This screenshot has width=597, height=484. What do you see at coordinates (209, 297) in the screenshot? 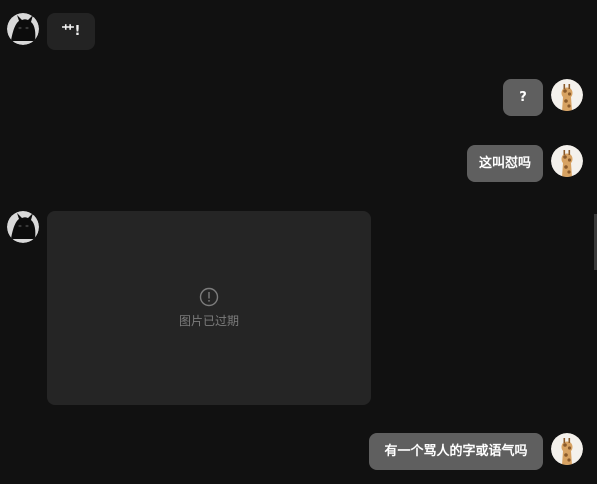
I see `alert-circle-icon` at bounding box center [209, 297].